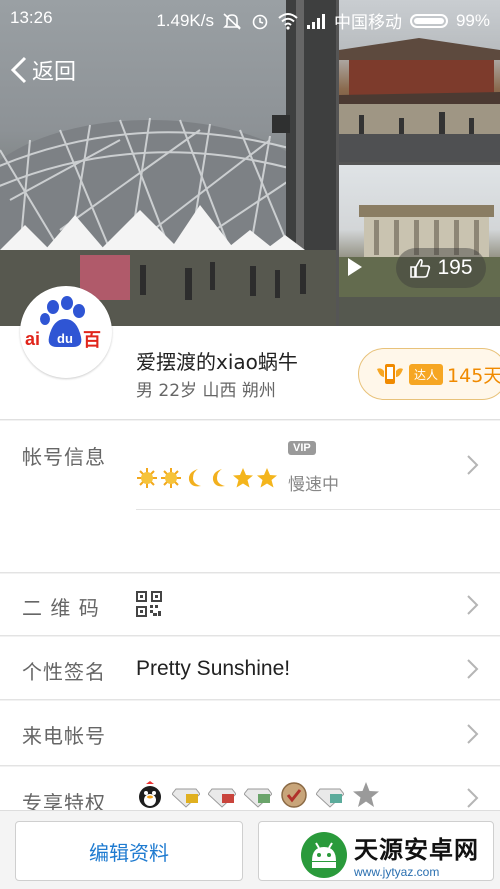 The image size is (500, 889). Describe the element at coordinates (426, 374) in the screenshot. I see `expert-tag: 达人` at that location.